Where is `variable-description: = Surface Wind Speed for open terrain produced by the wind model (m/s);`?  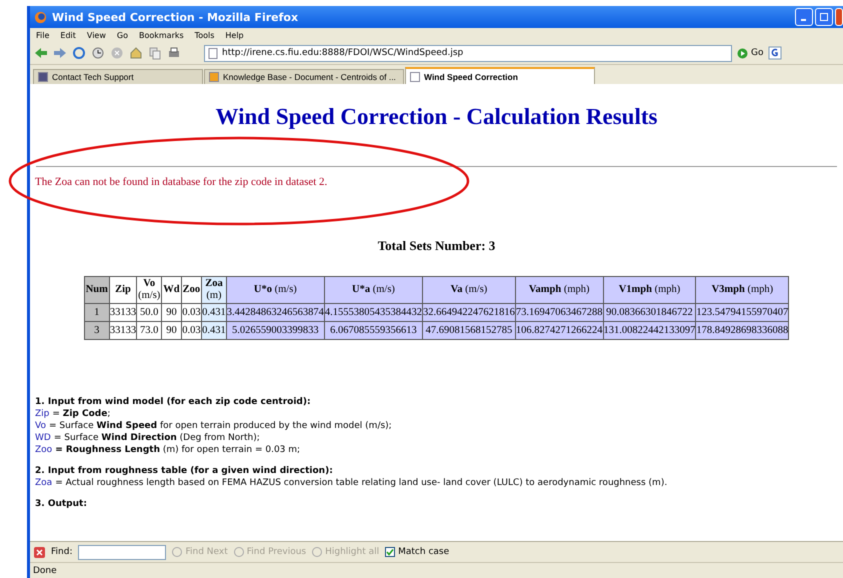 variable-description: = Surface Wind Speed for open terrain produced by the wind model (m/s); is located at coordinates (220, 426).